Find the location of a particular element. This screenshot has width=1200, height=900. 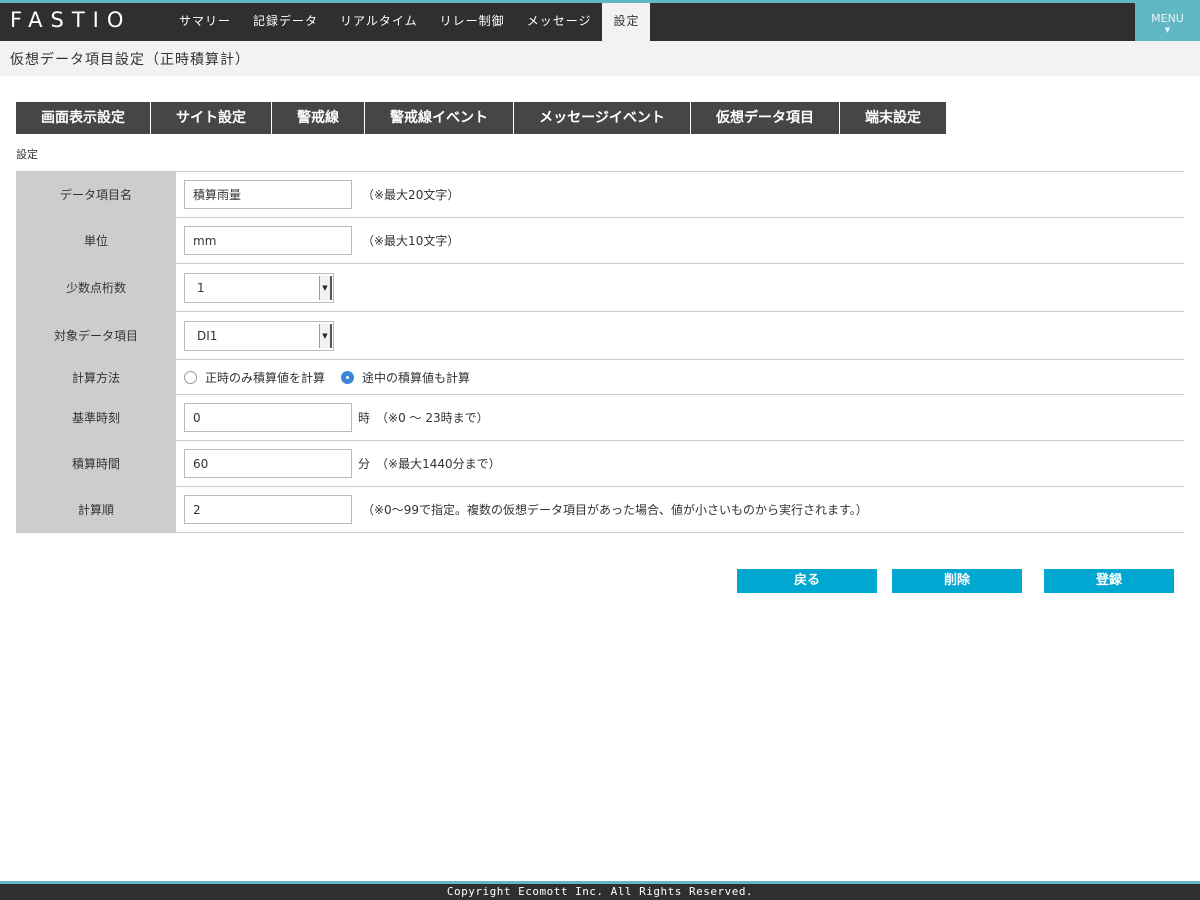

base-time-label: 基準時刻 is located at coordinates (96, 417).